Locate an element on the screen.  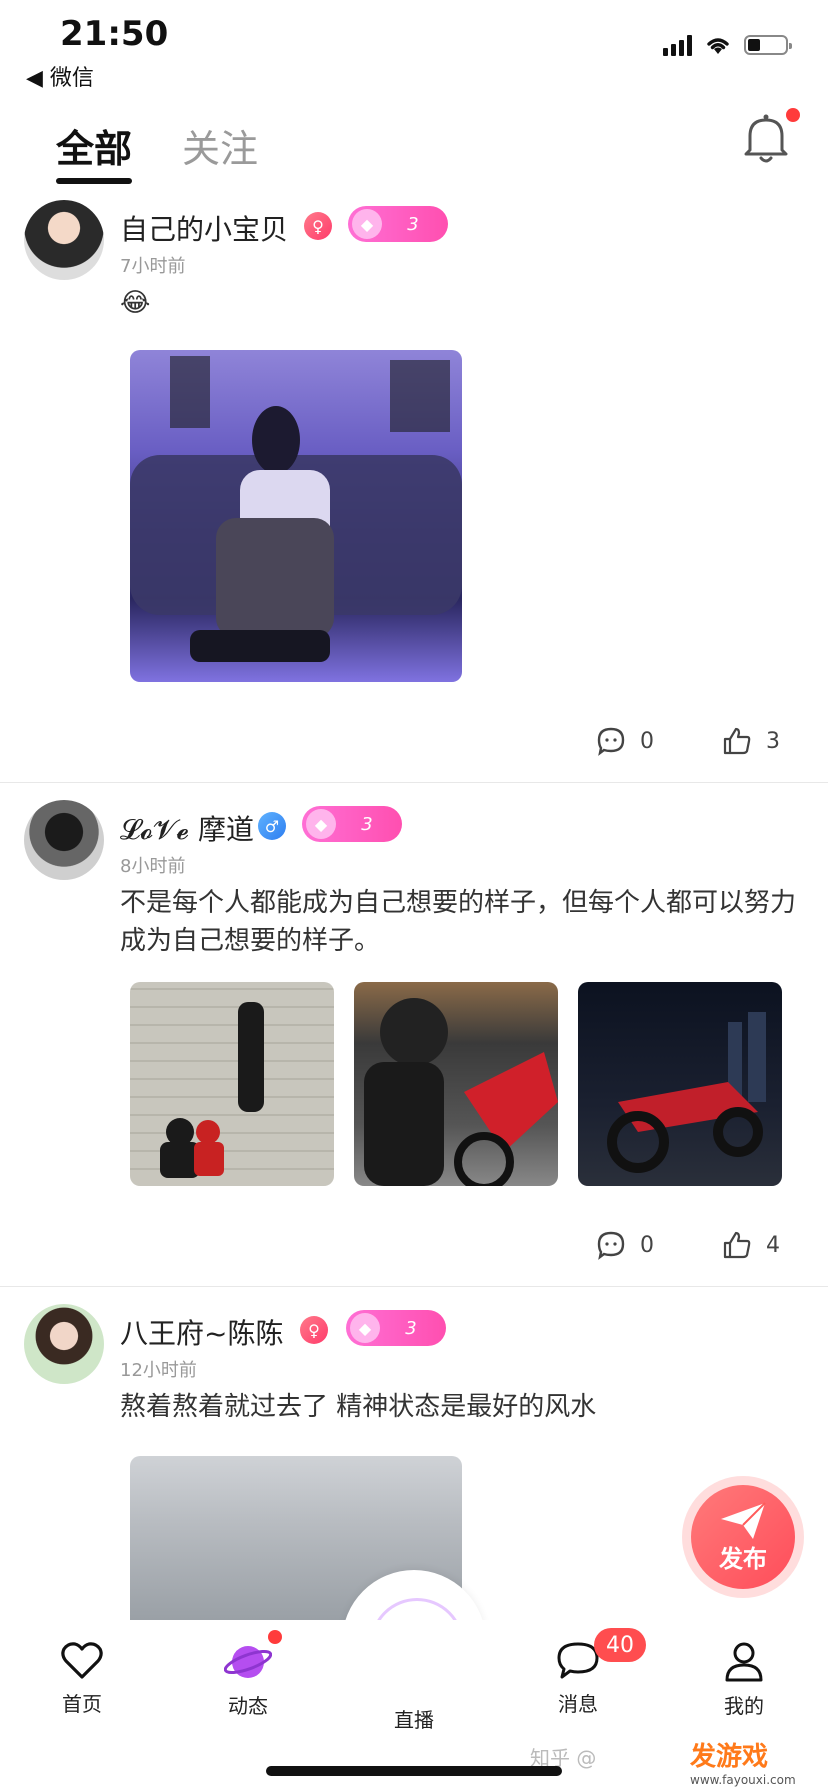
brand-url: www.fayouxi.com is located at coordinates (743, 1780).